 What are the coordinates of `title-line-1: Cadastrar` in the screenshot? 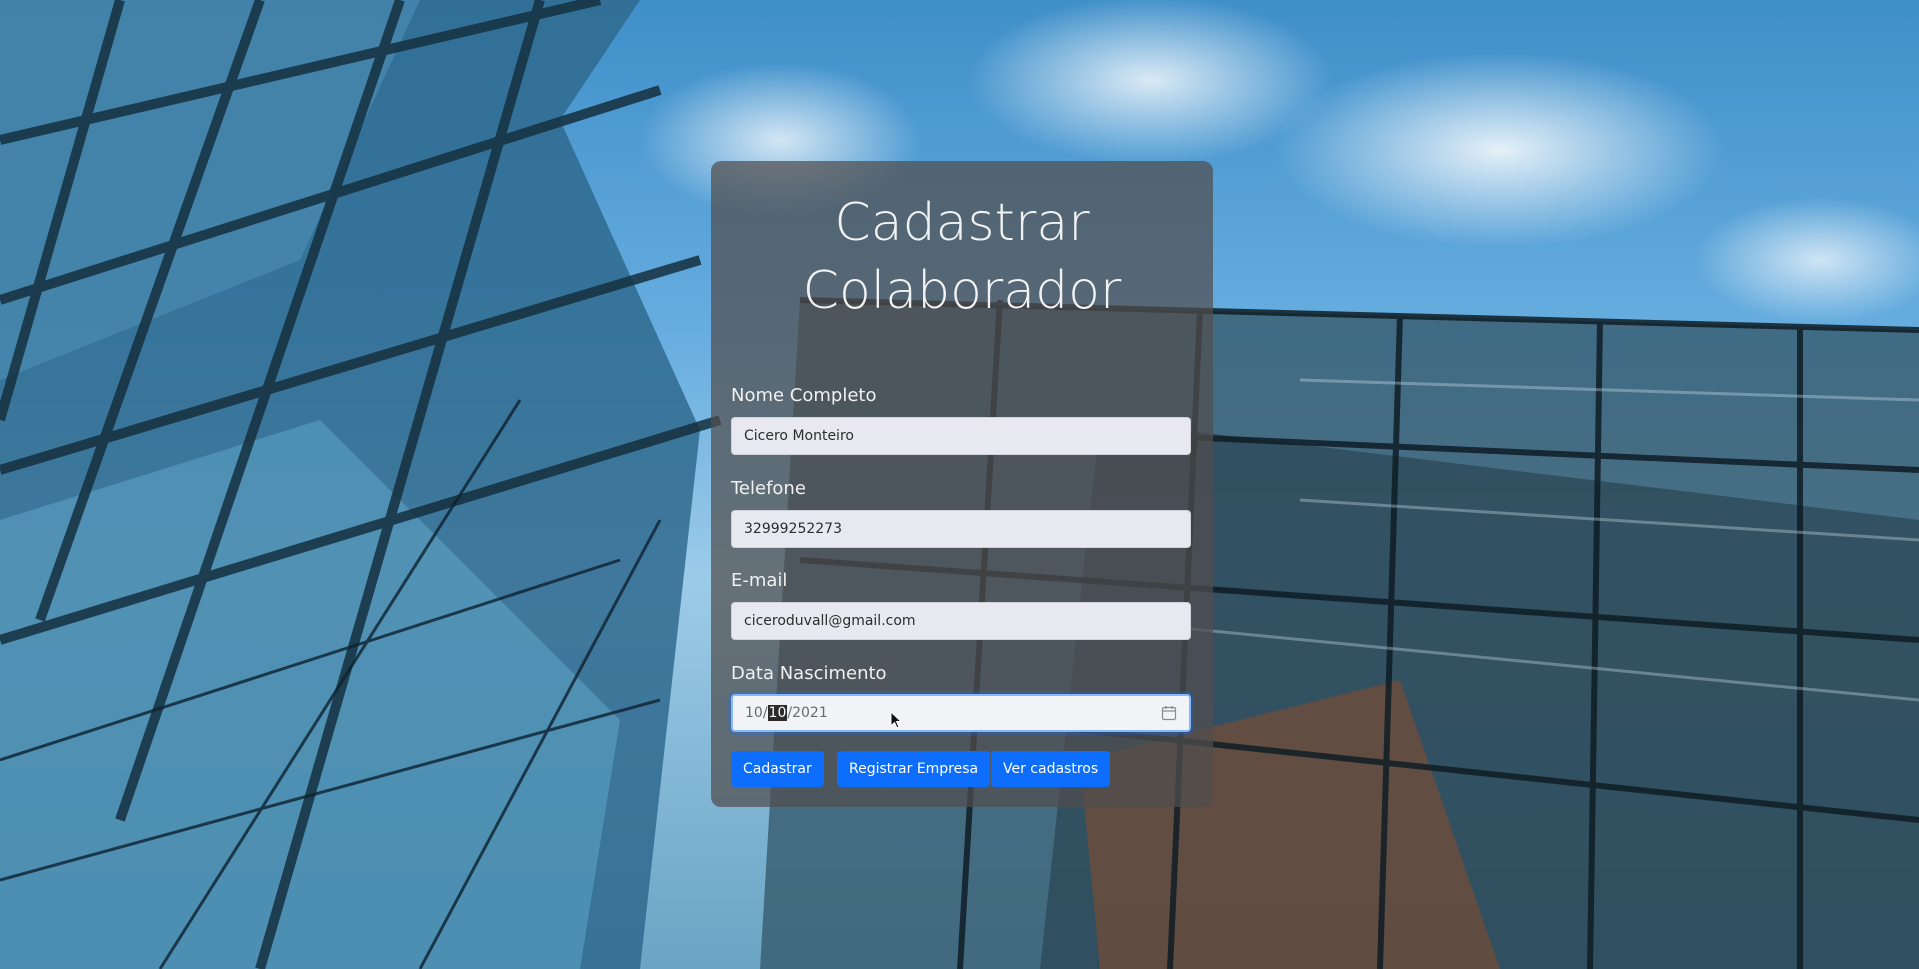 It's located at (962, 223).